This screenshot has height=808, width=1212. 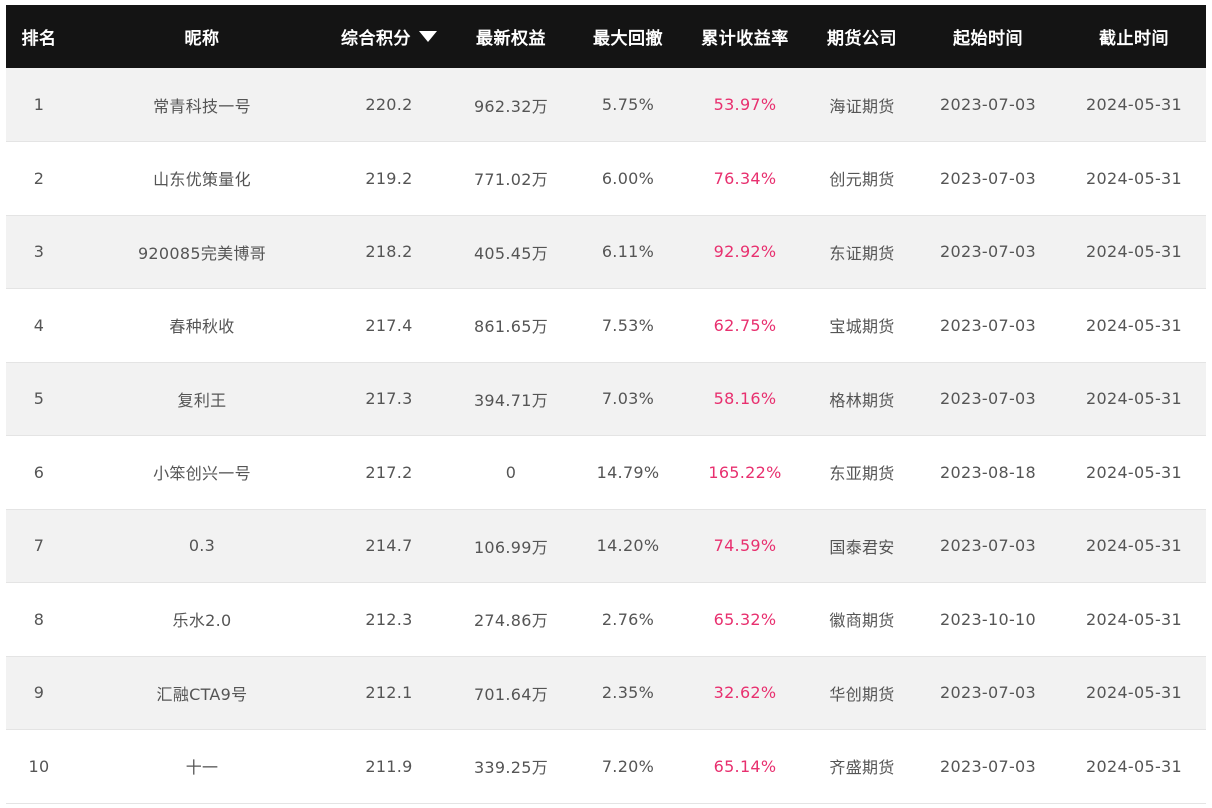 What do you see at coordinates (988, 619) in the screenshot?
I see `cell-start-date: 2023-10-10` at bounding box center [988, 619].